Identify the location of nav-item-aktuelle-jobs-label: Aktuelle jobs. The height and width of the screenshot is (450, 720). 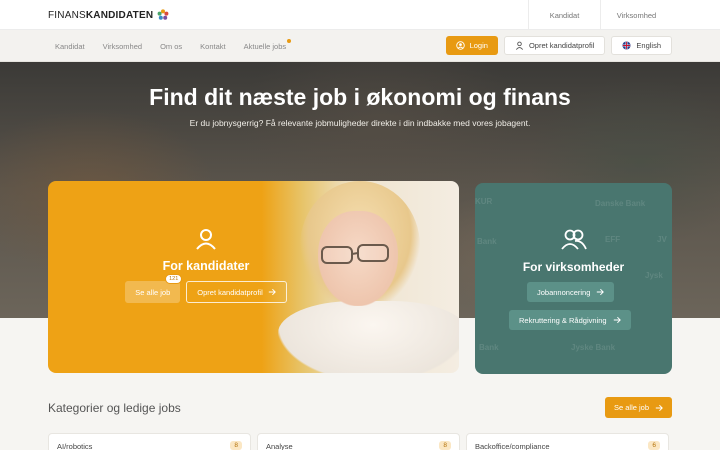
(265, 46).